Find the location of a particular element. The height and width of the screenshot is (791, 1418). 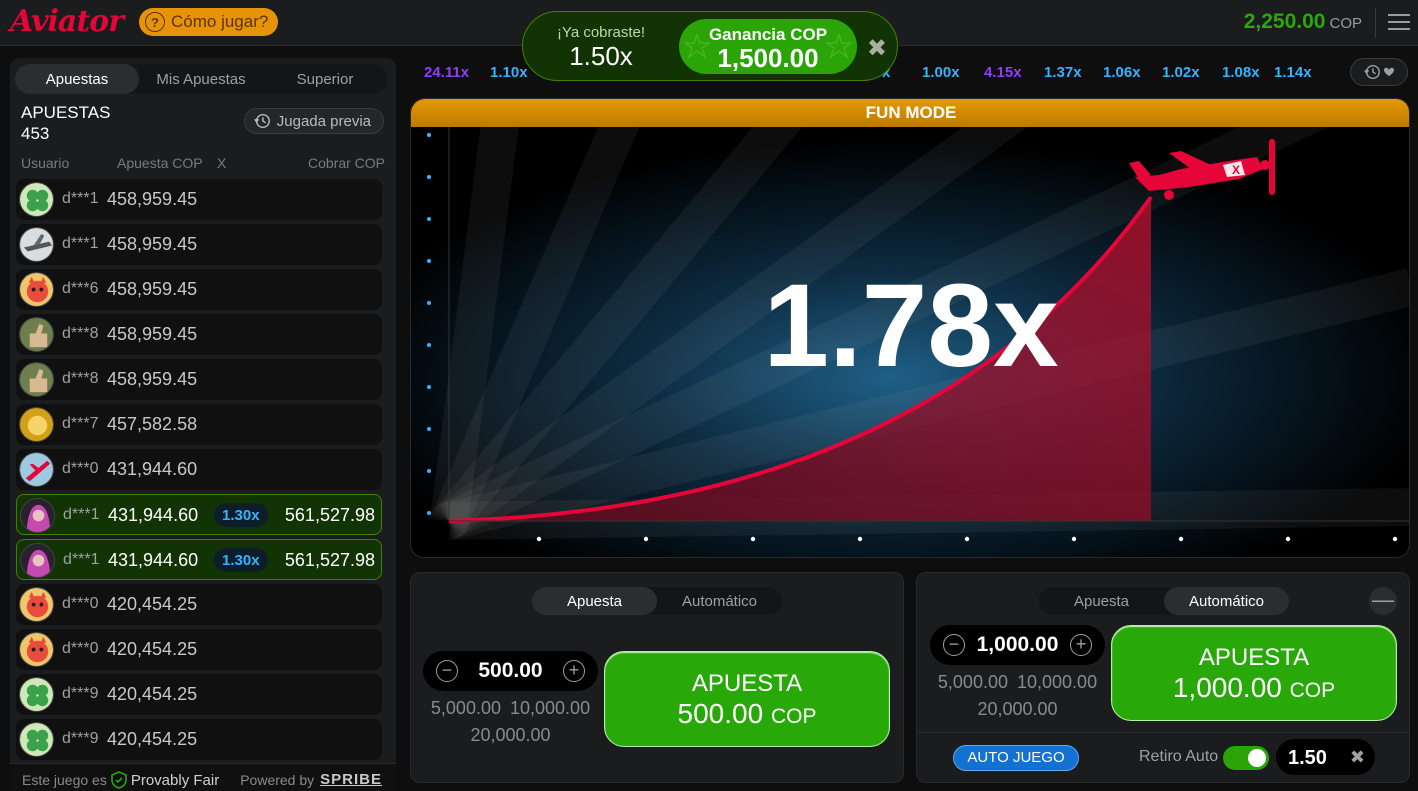

how-to-play-button: ? Cómo jugar? is located at coordinates (209, 22).